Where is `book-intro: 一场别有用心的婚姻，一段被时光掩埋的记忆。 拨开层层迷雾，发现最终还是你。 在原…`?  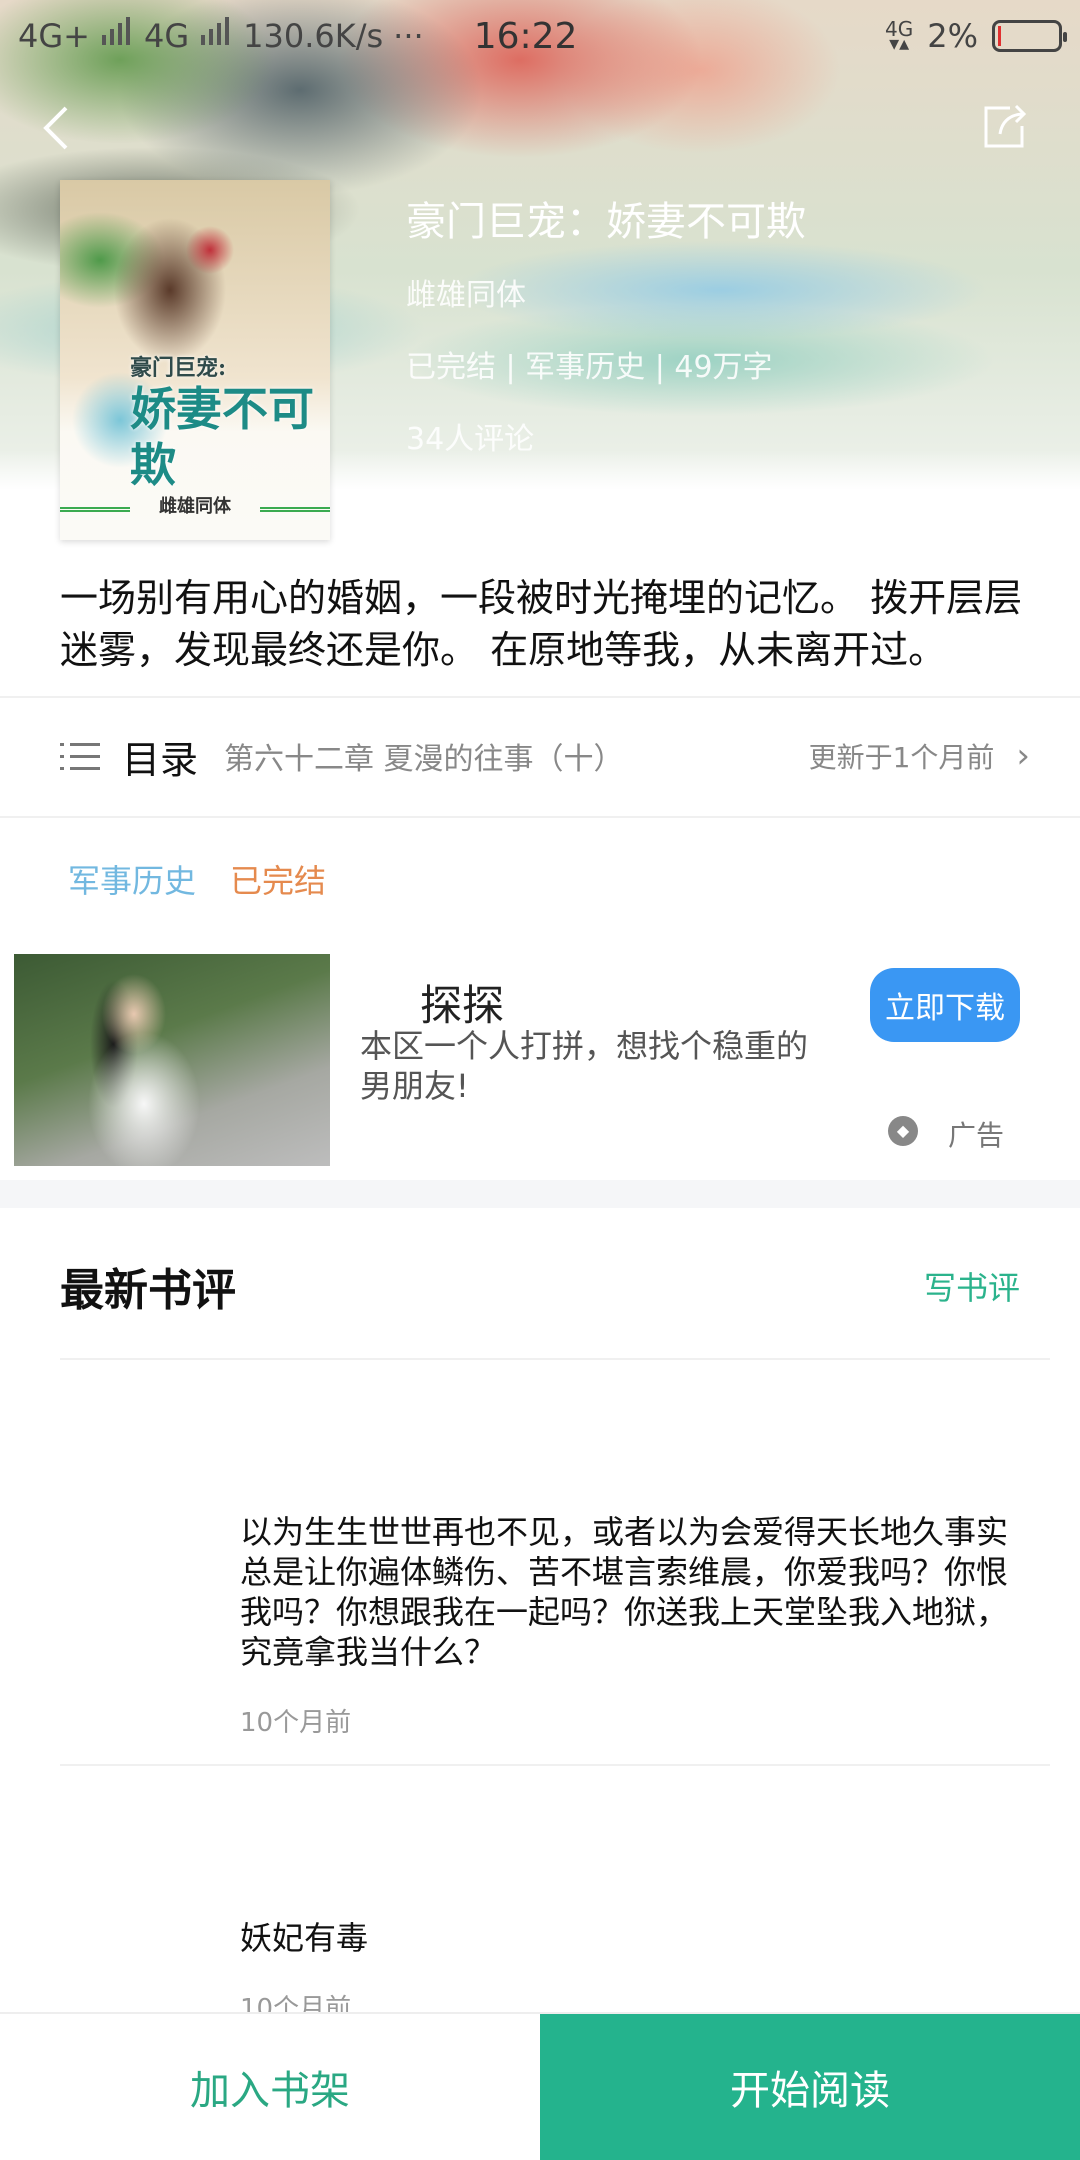 book-intro: 一场别有用心的婚姻，一段被时光掩埋的记忆。 拨开层层迷雾，发现最终还是你。 在原… is located at coordinates (541, 624).